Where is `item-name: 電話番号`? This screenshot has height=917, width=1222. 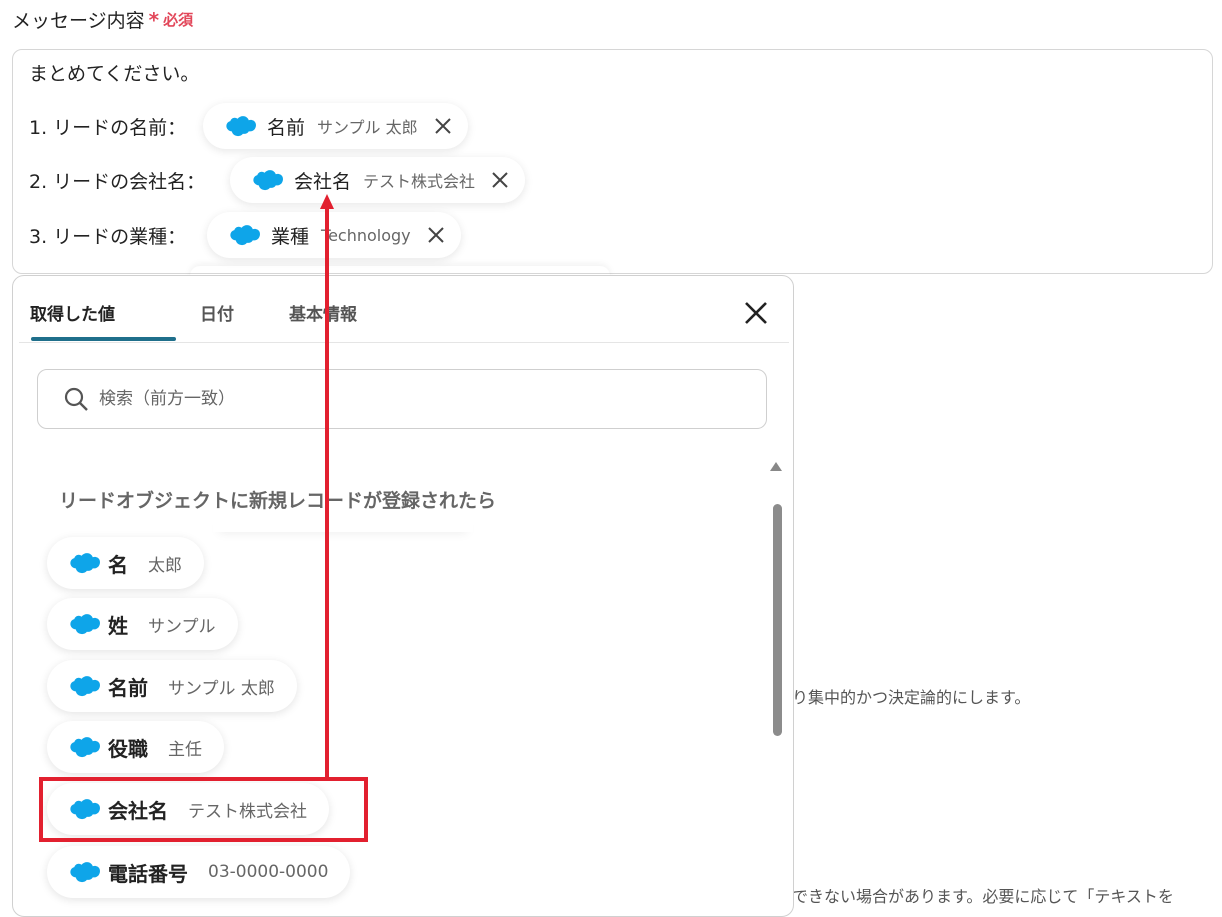
item-name: 電話番号 is located at coordinates (148, 873).